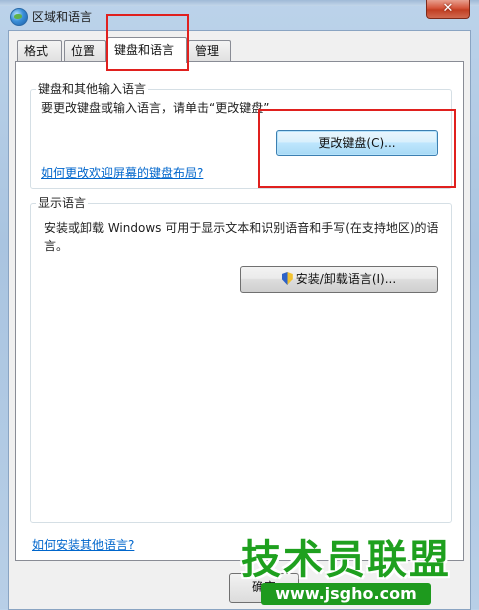  Describe the element at coordinates (92, 88) in the screenshot. I see `keyboard-group-title: 键盘和其他输入语言` at that location.